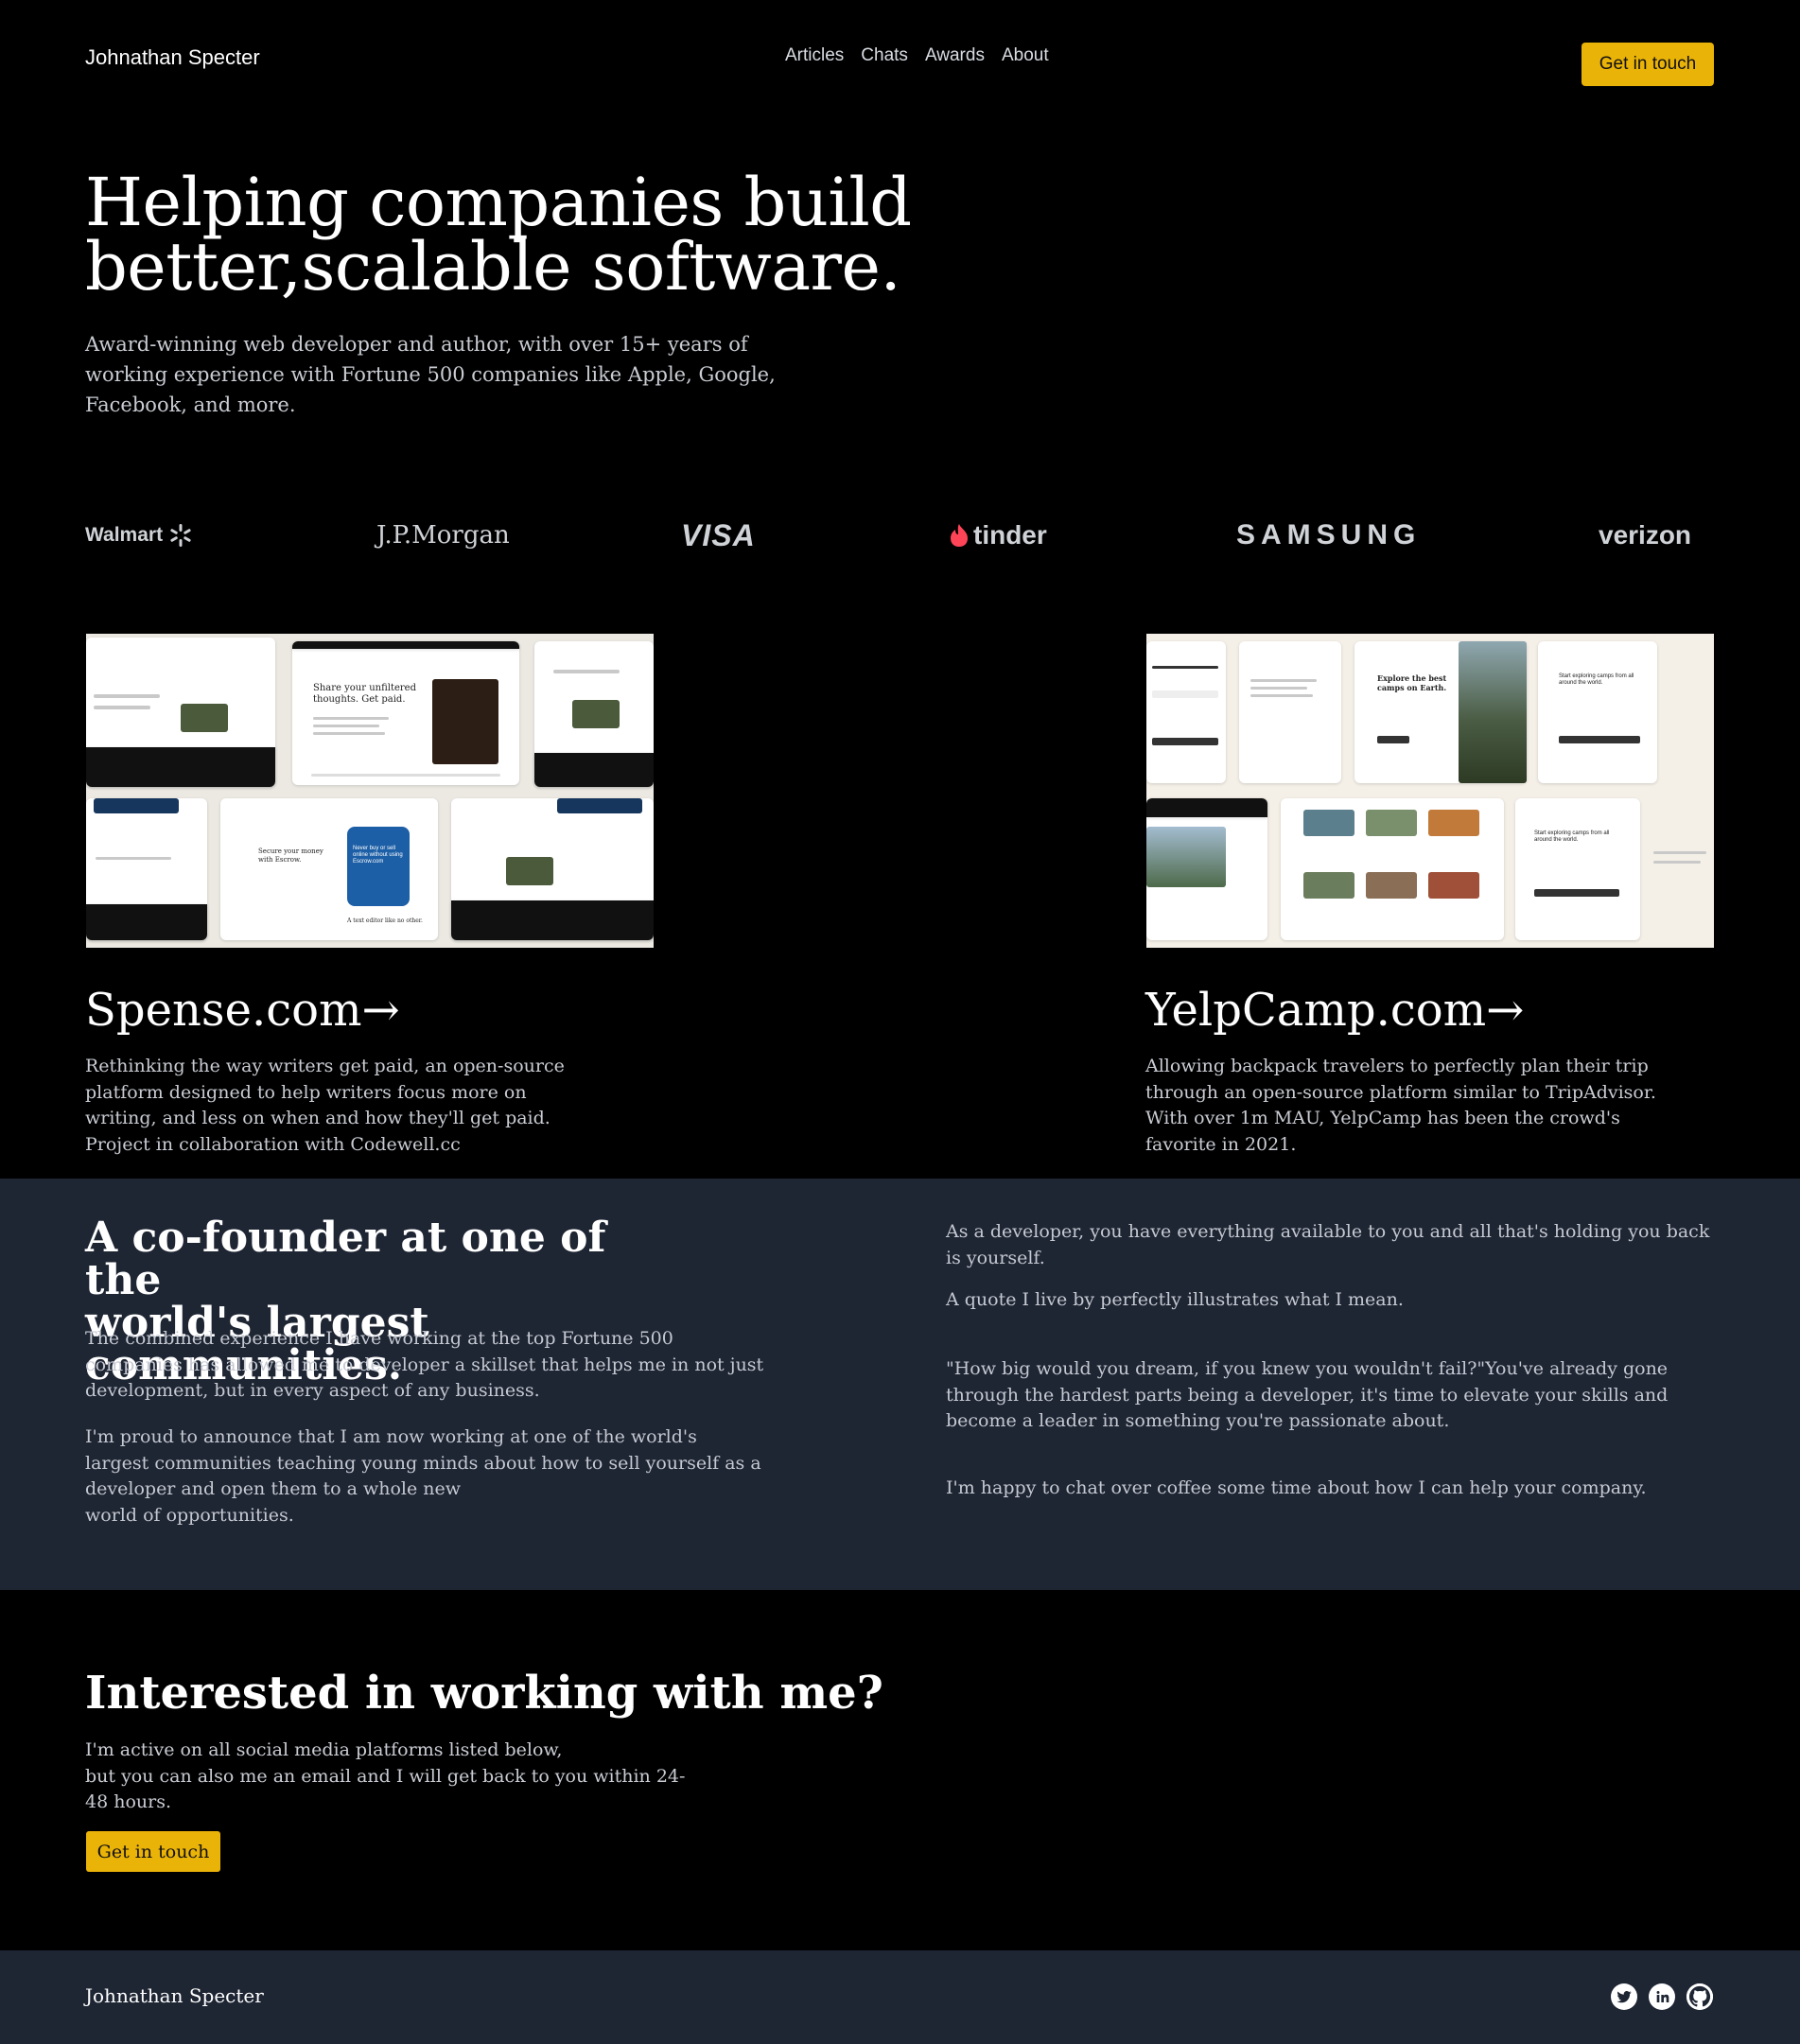  I want to click on yelp-shot-heading: Explore the best camps on Earth., so click(1412, 682).